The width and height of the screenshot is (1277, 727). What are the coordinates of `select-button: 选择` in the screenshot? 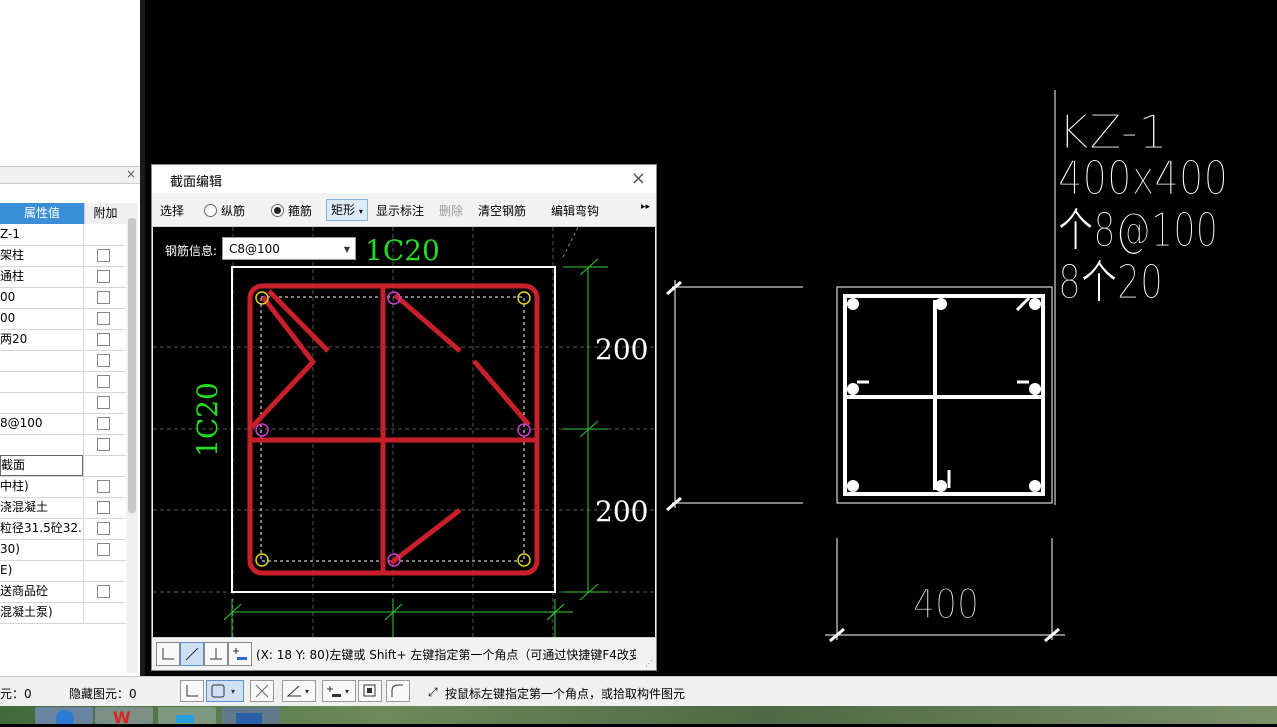 It's located at (172, 210).